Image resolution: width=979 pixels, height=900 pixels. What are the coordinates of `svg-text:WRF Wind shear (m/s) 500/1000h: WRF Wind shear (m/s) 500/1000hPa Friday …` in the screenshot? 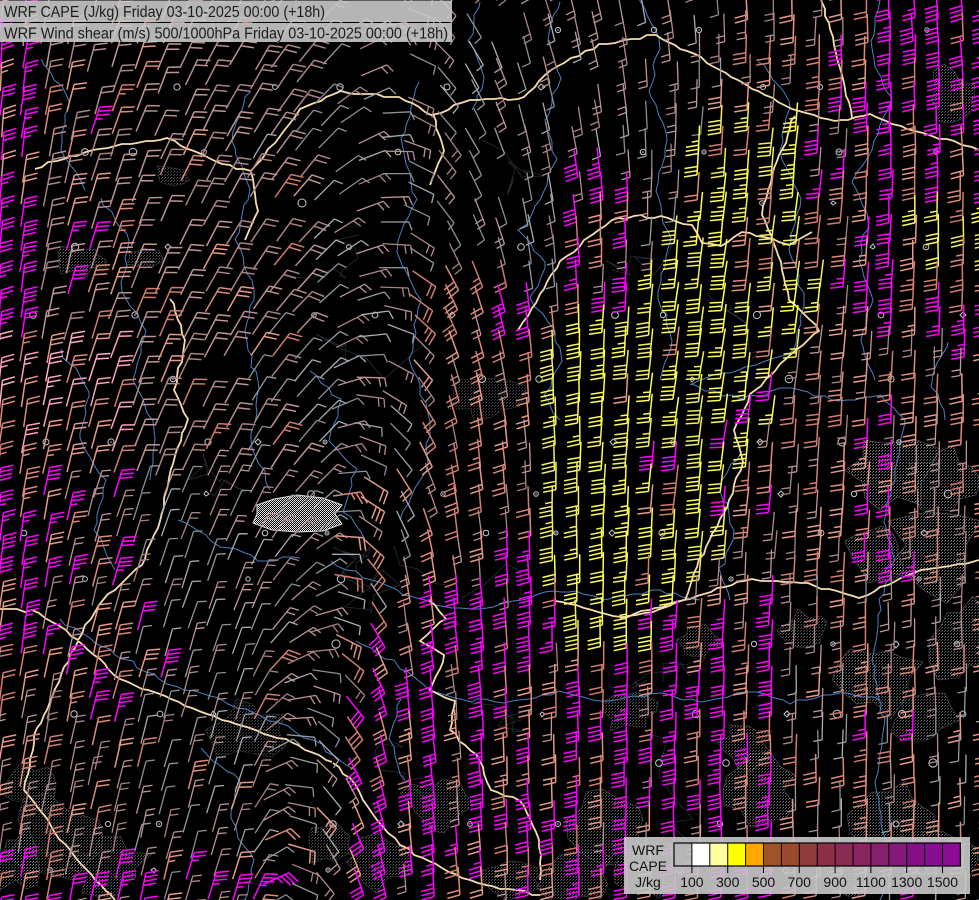 It's located at (226, 34).